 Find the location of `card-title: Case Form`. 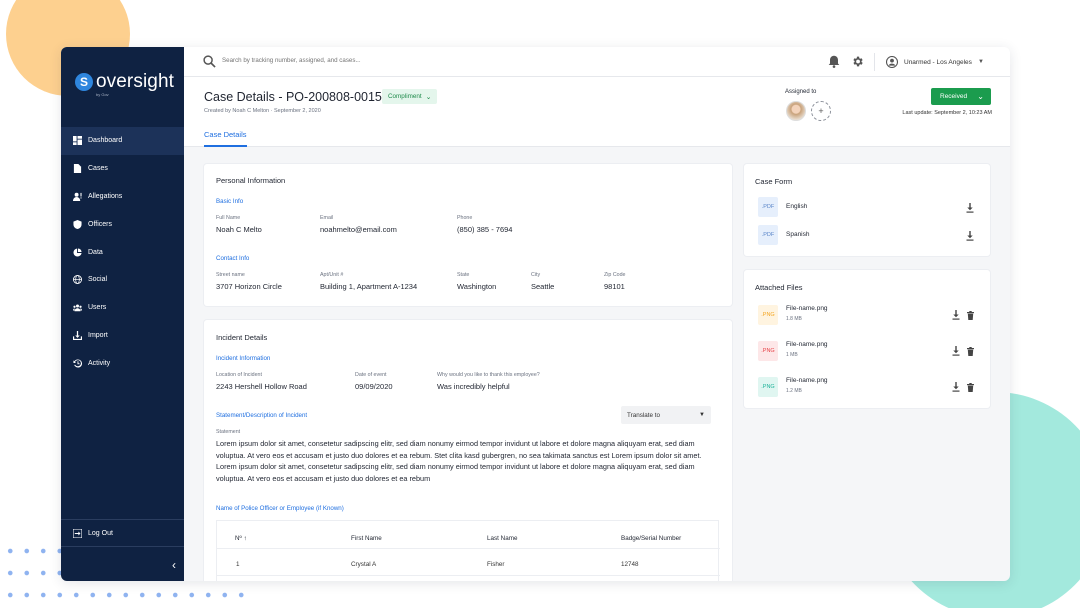

card-title: Case Form is located at coordinates (774, 181).